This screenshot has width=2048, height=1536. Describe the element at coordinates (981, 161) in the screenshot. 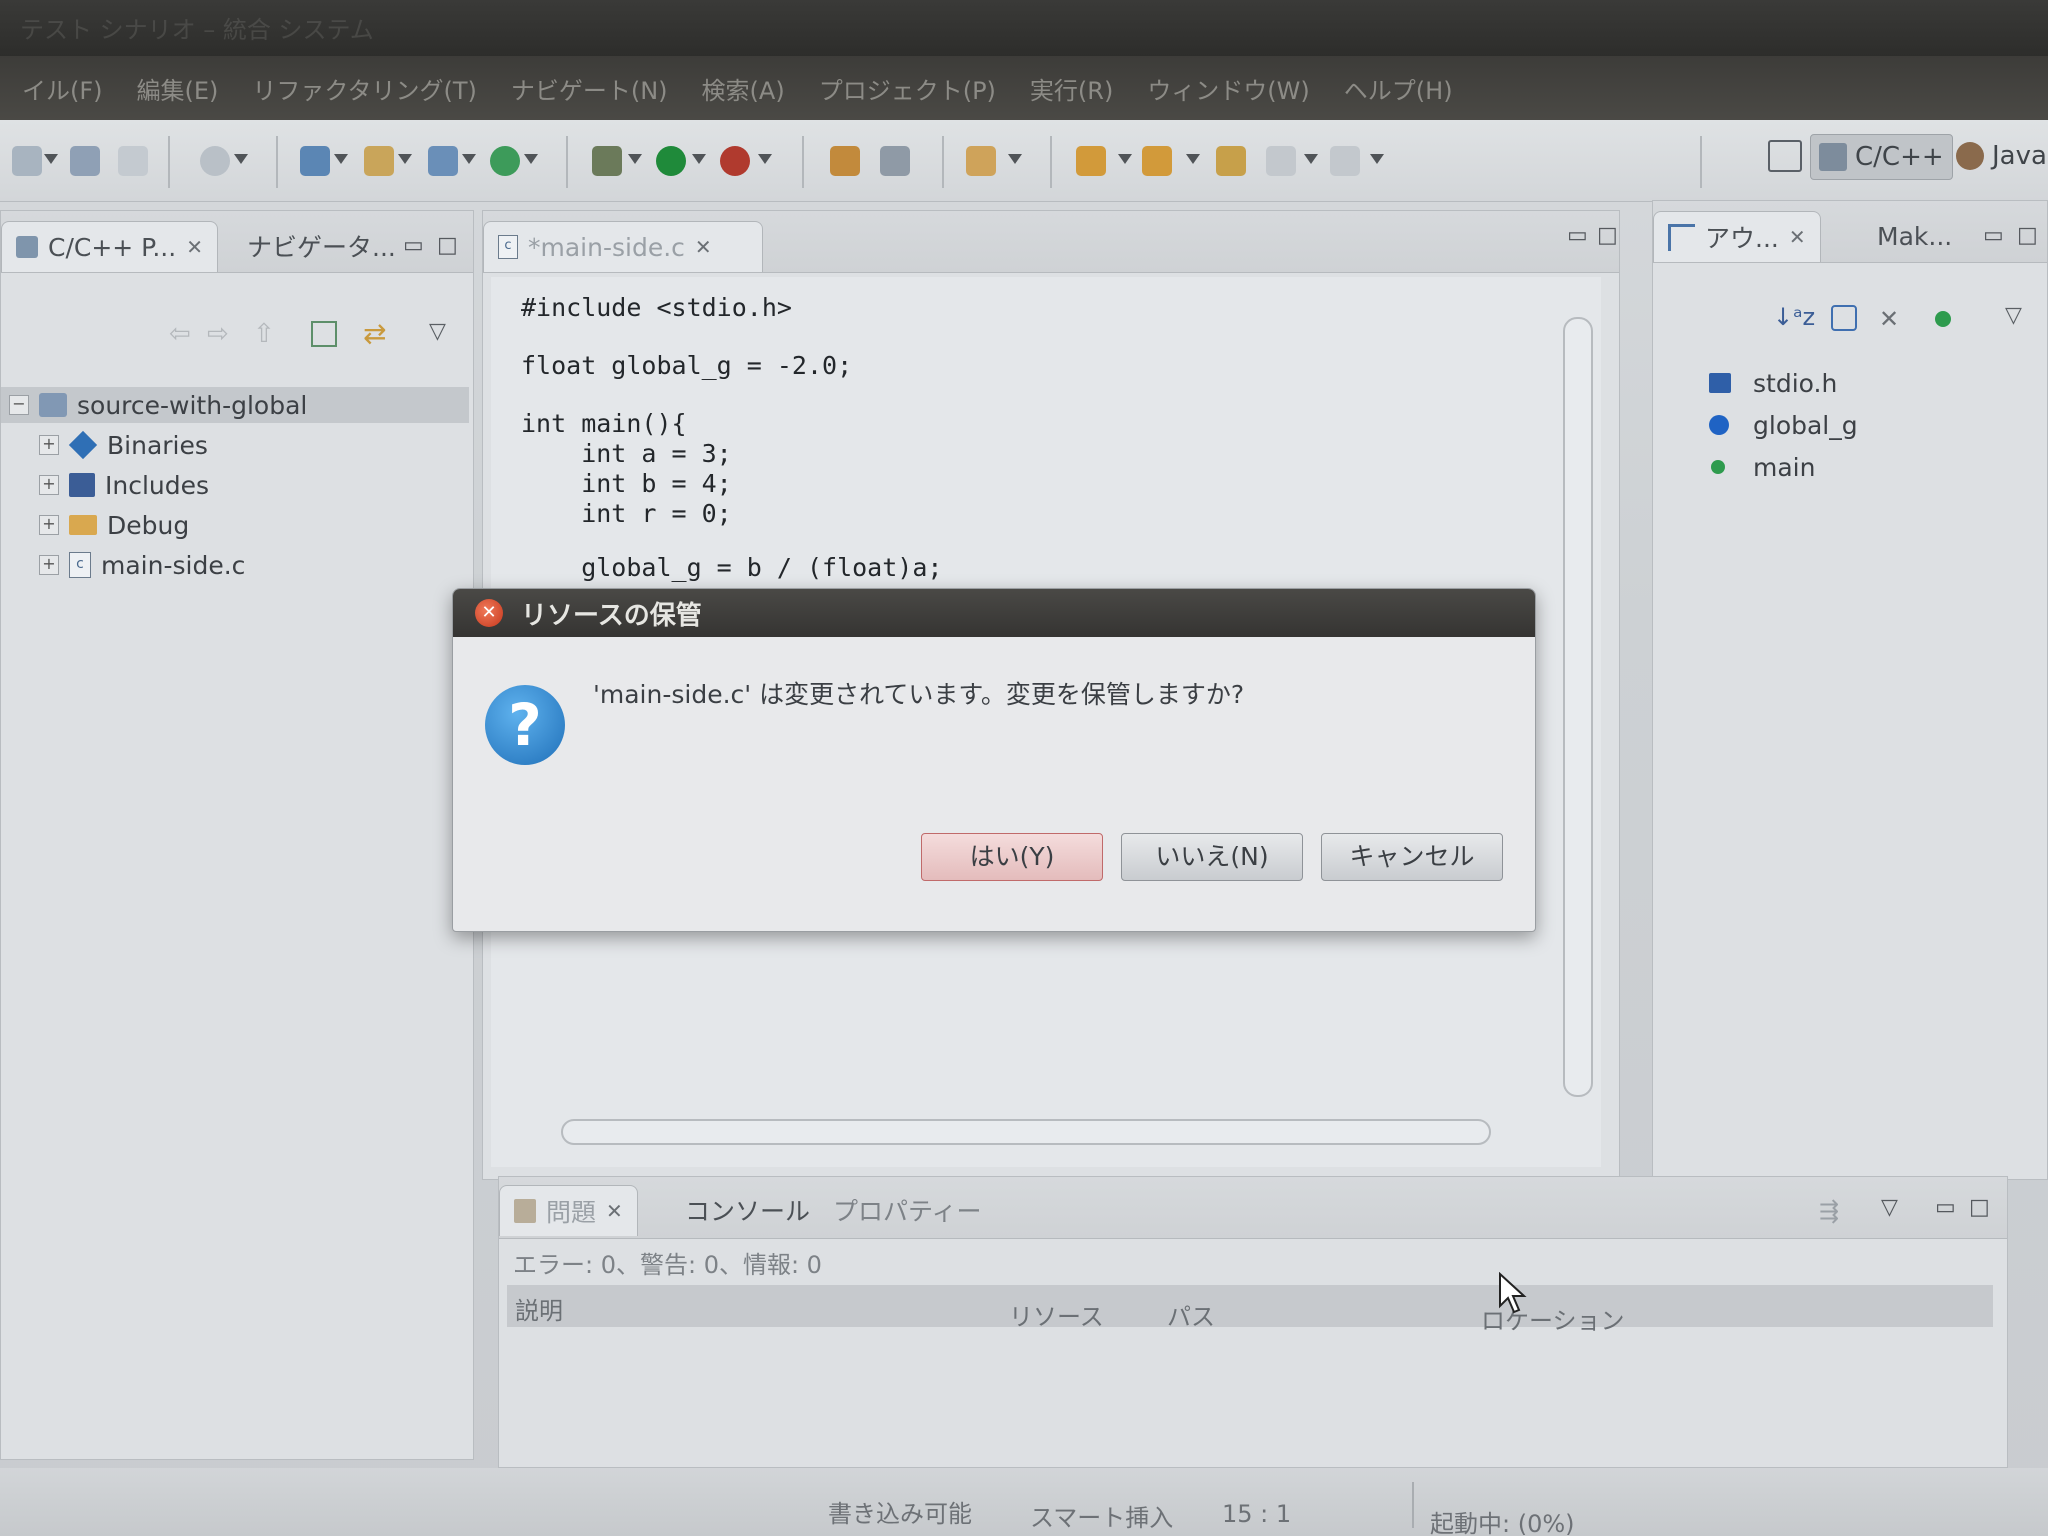

I see `open-folder-icon` at that location.